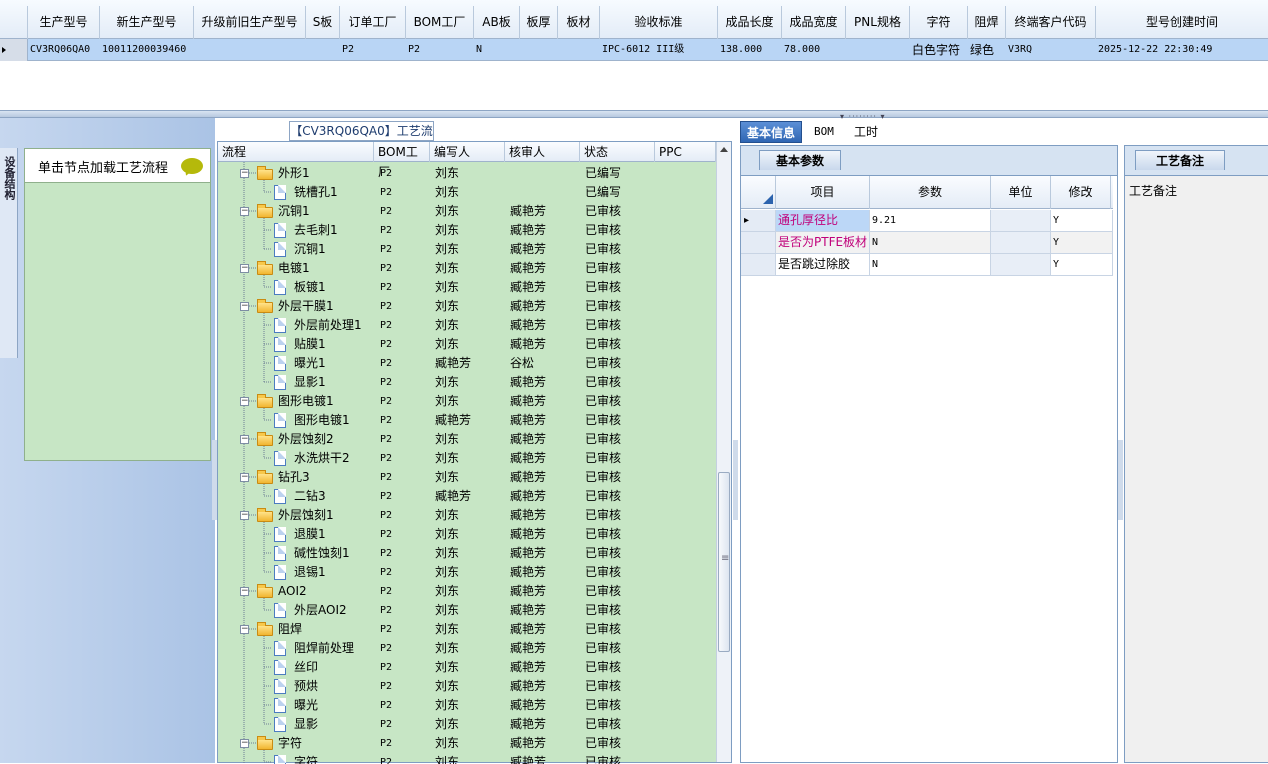 Image resolution: width=1268 pixels, height=764 pixels. Describe the element at coordinates (814, 50) in the screenshot. I see `cell-width: 78.000` at that location.